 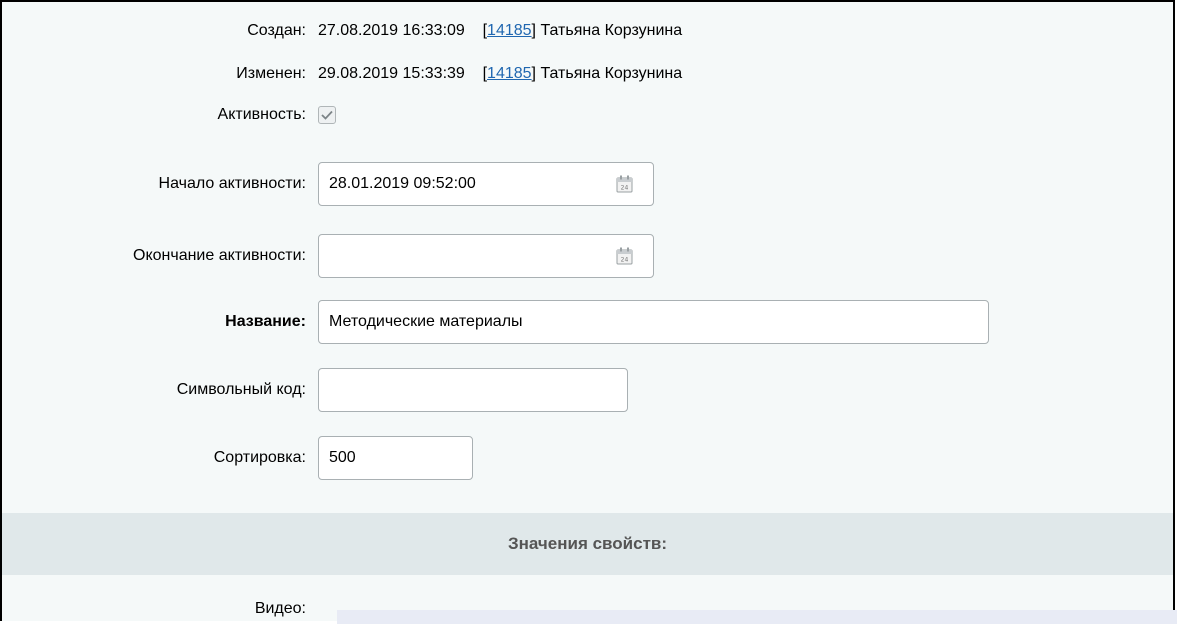 What do you see at coordinates (261, 114) in the screenshot?
I see `active-label: Активность:` at bounding box center [261, 114].